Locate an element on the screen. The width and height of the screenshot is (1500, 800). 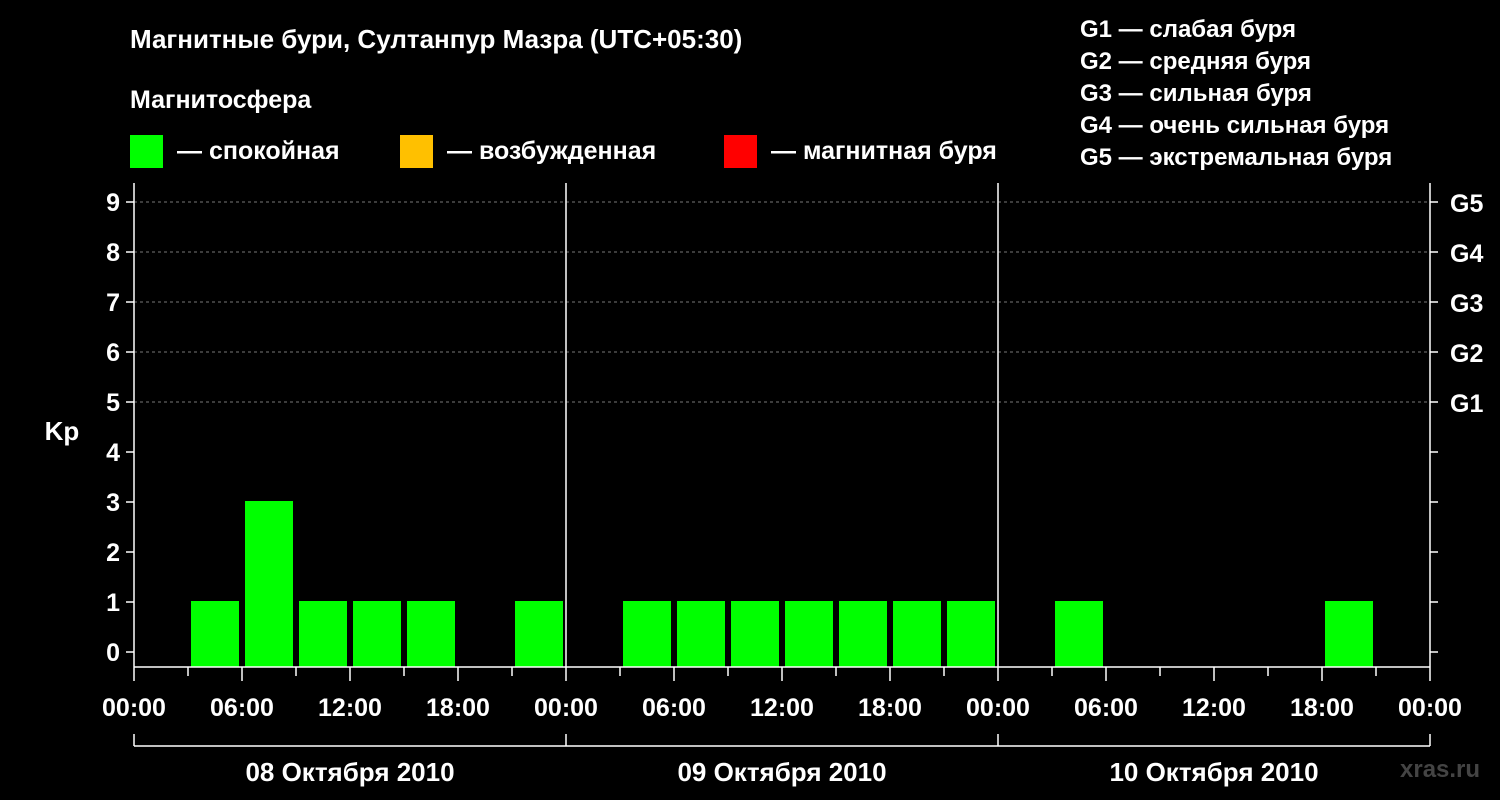
y-tick-label: 8 is located at coordinates (113, 253).